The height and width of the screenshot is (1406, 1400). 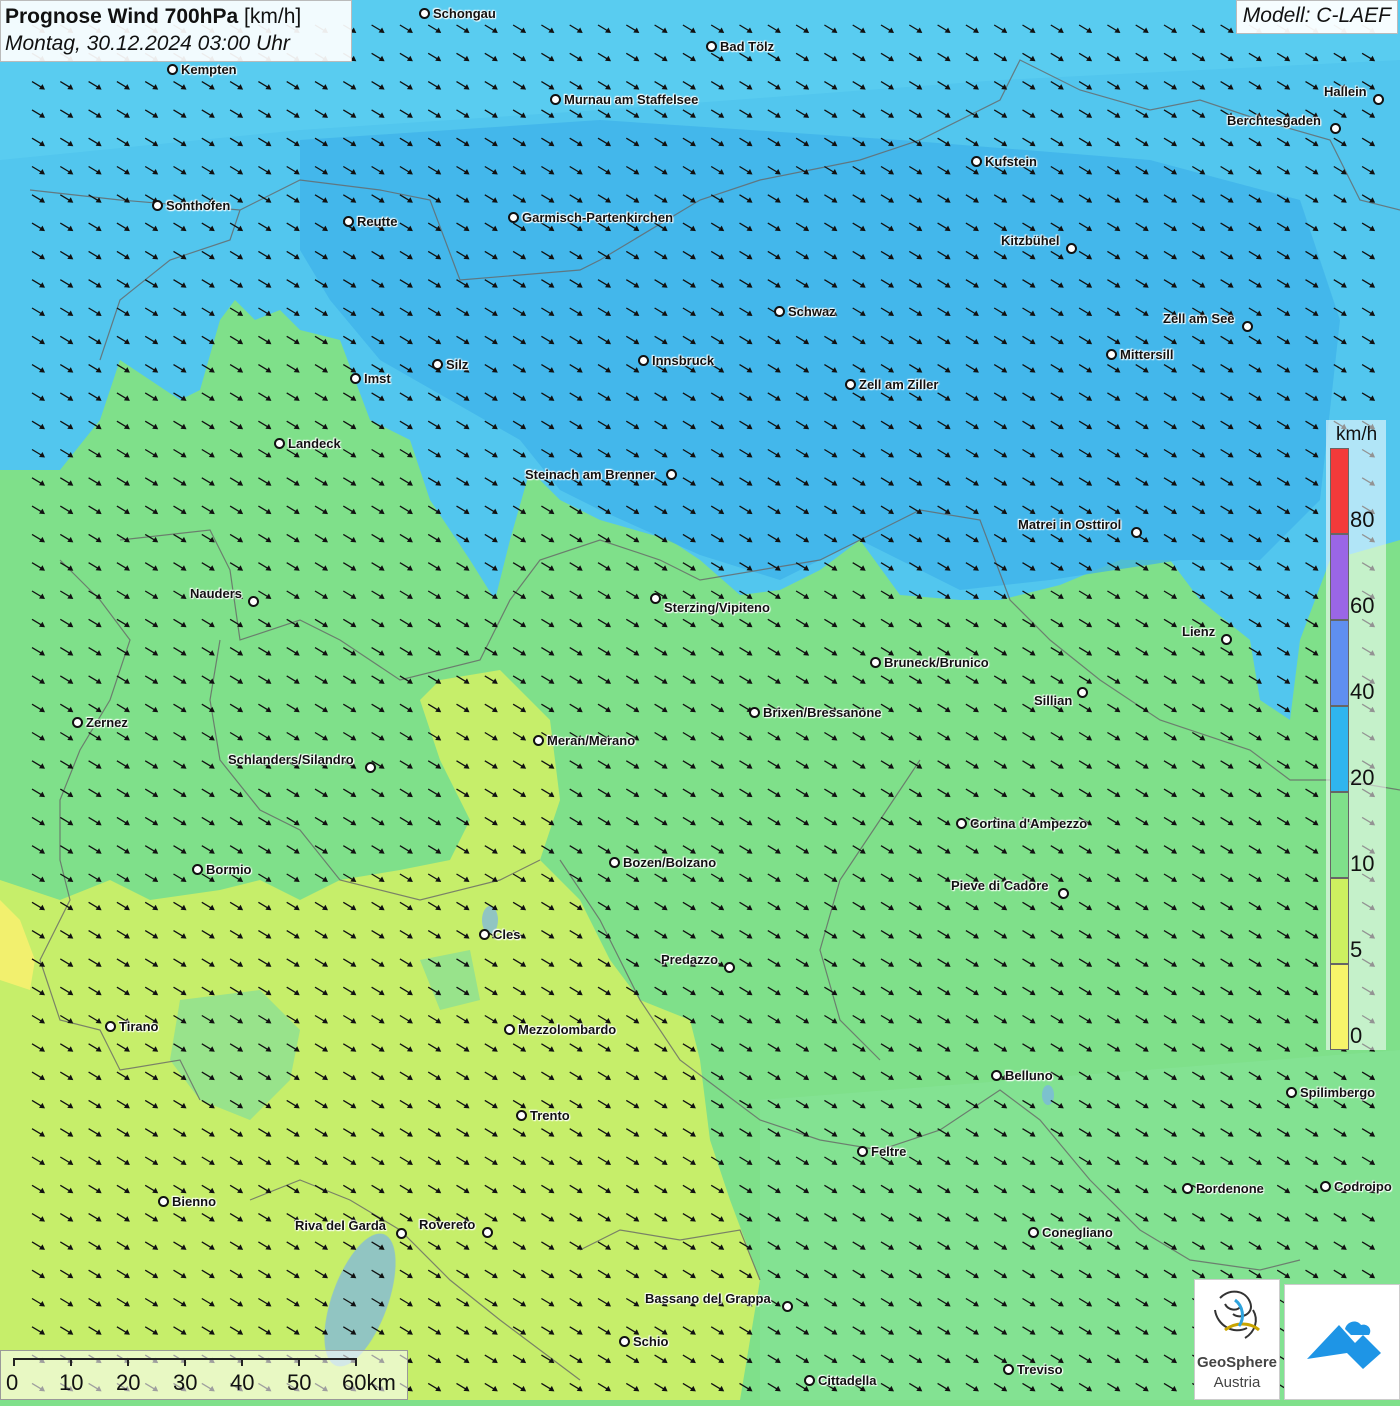 I want to click on city-label: Tirano, so click(x=139, y=1026).